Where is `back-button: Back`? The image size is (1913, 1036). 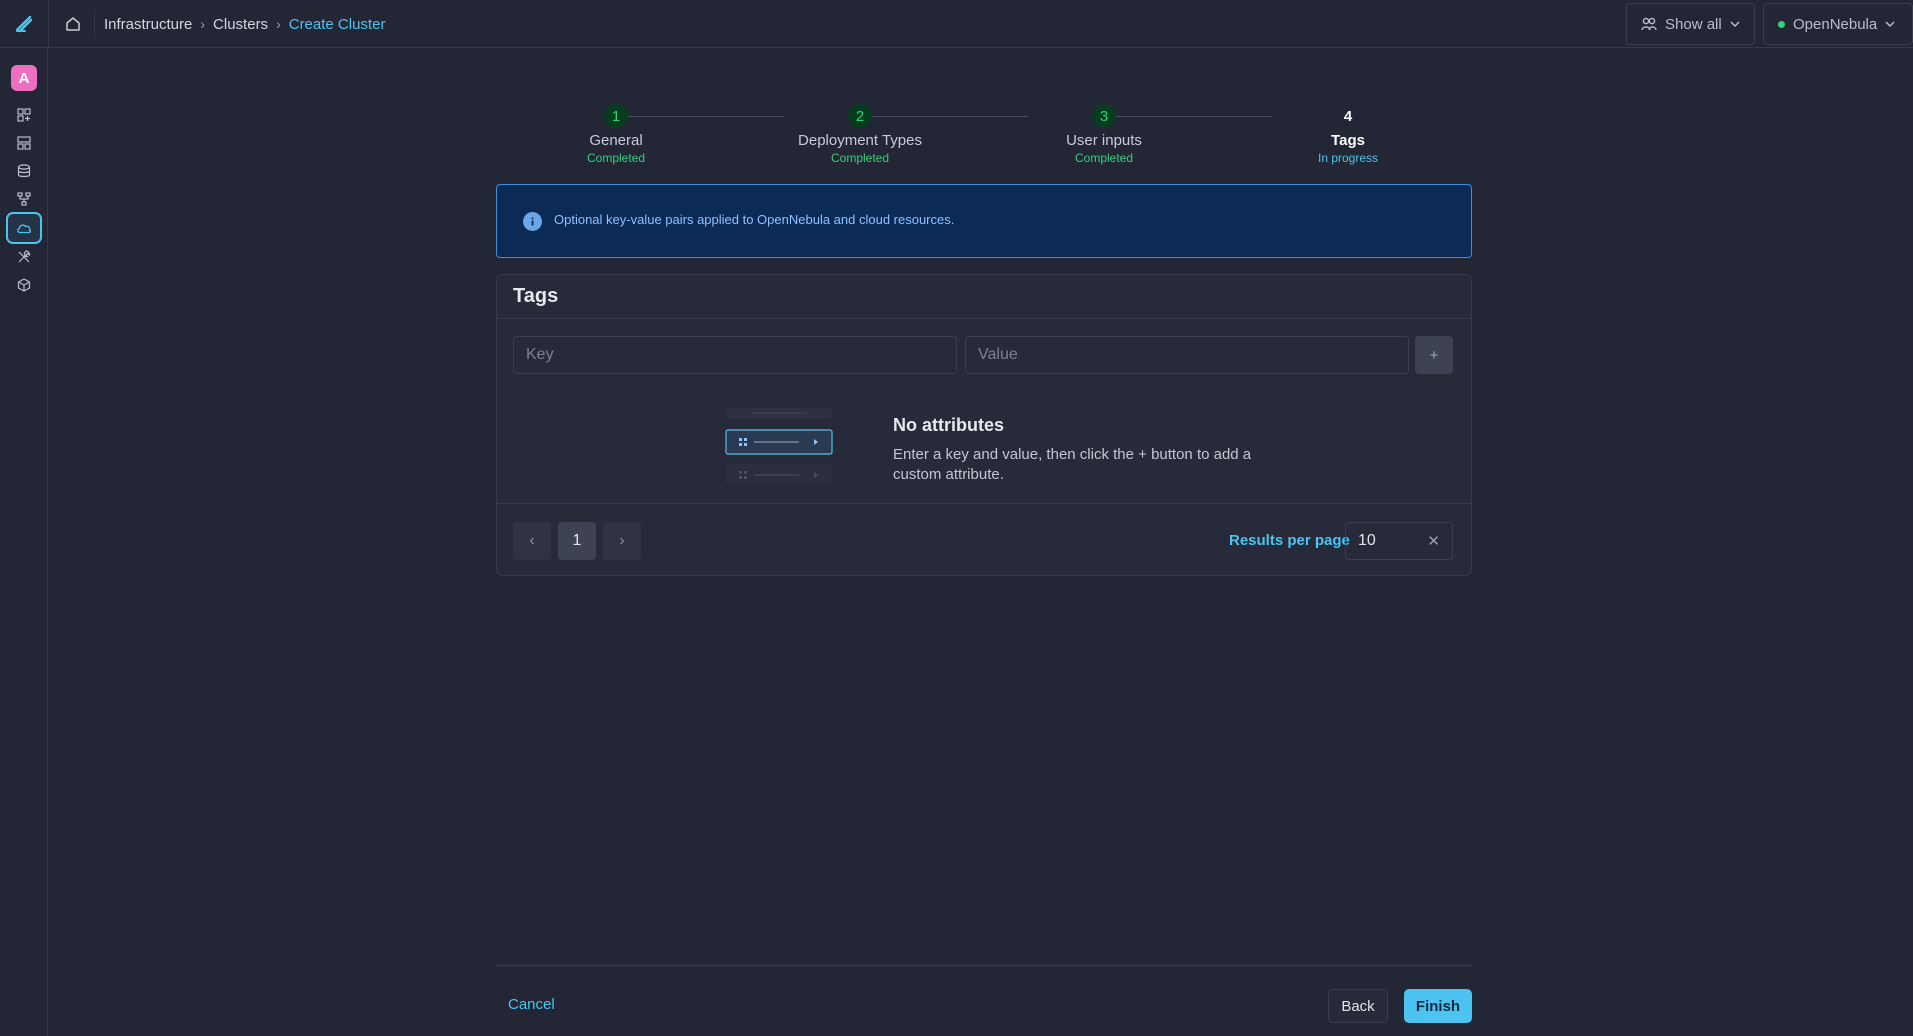
back-button: Back is located at coordinates (1358, 1006).